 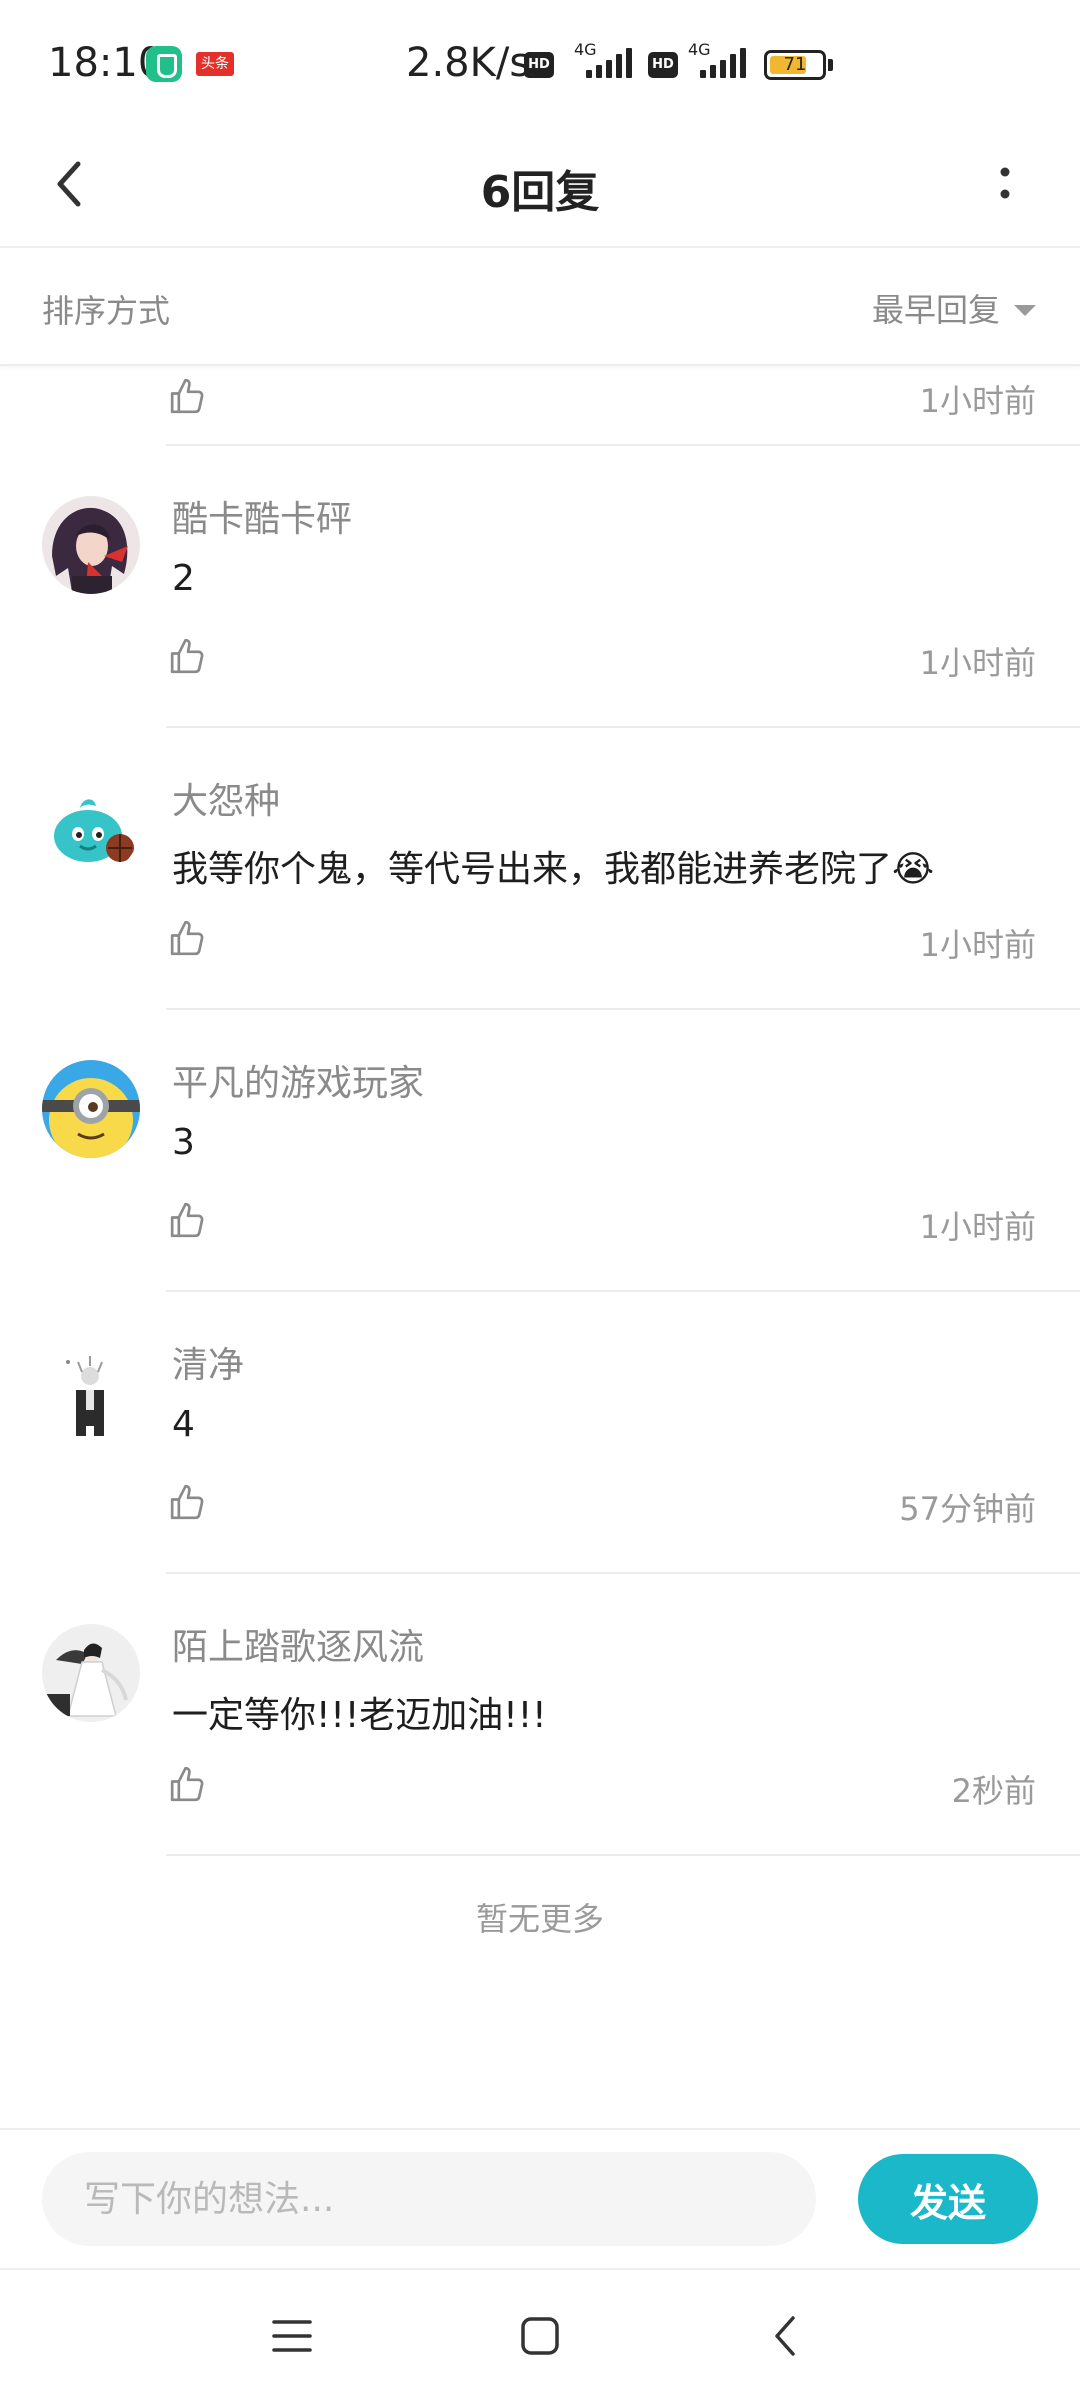 I want to click on system-nav-bar, so click(x=540, y=2334).